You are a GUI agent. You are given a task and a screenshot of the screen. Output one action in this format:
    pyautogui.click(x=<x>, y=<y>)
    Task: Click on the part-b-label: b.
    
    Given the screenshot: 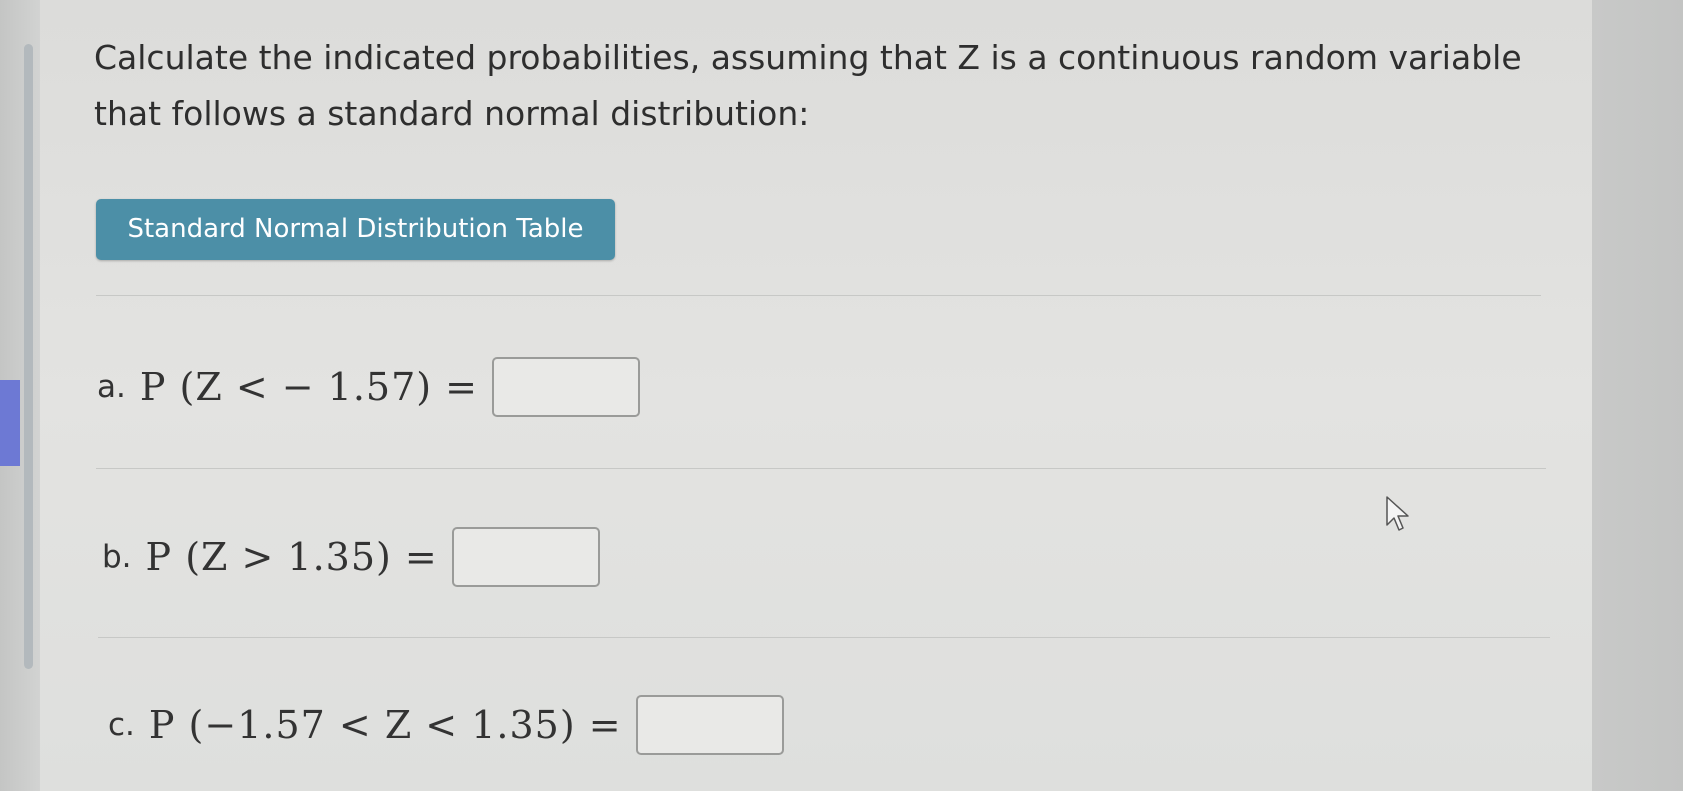 What is the action you would take?
    pyautogui.click(x=117, y=557)
    